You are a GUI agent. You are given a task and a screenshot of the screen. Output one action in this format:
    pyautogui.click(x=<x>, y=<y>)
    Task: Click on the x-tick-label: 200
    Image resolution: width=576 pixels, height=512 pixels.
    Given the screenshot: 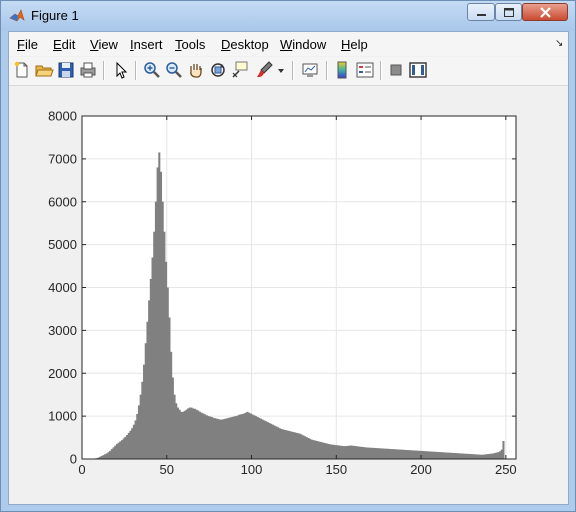 What is the action you would take?
    pyautogui.click(x=421, y=469)
    